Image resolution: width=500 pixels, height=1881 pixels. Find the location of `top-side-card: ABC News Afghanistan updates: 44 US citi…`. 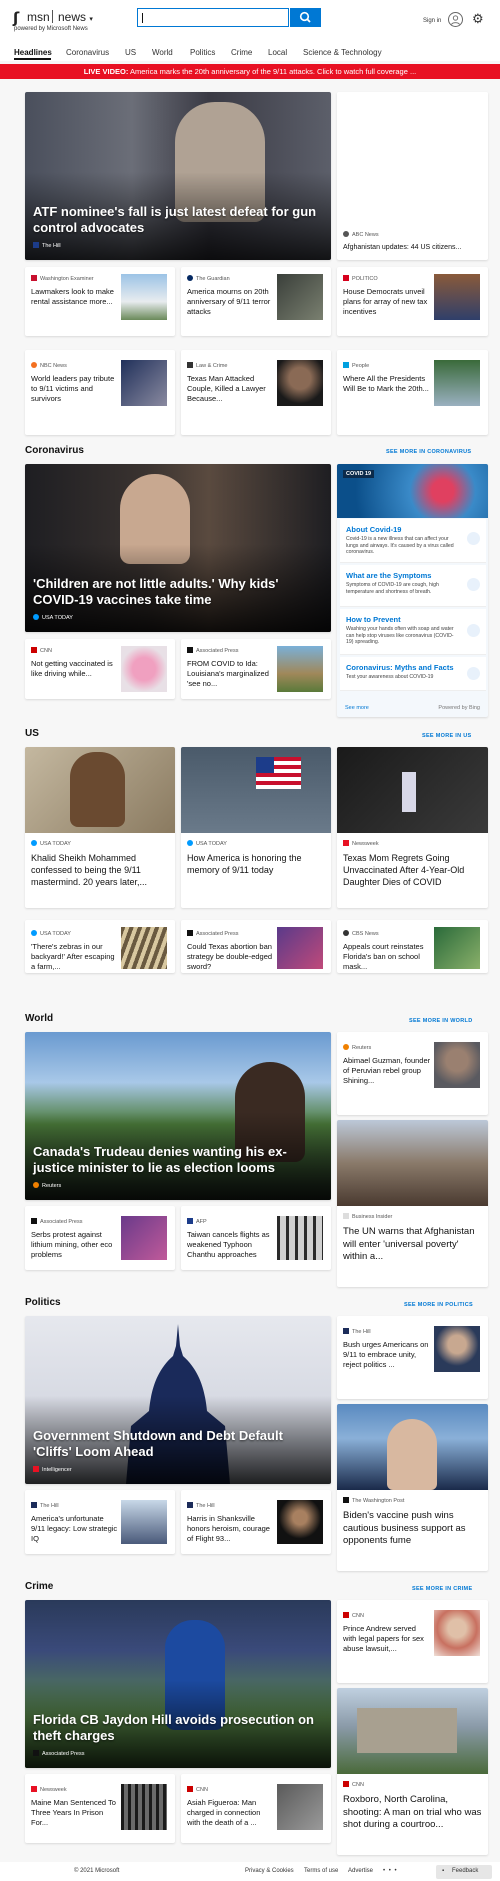

top-side-card: ABC News Afghanistan updates: 44 US citi… is located at coordinates (412, 176).